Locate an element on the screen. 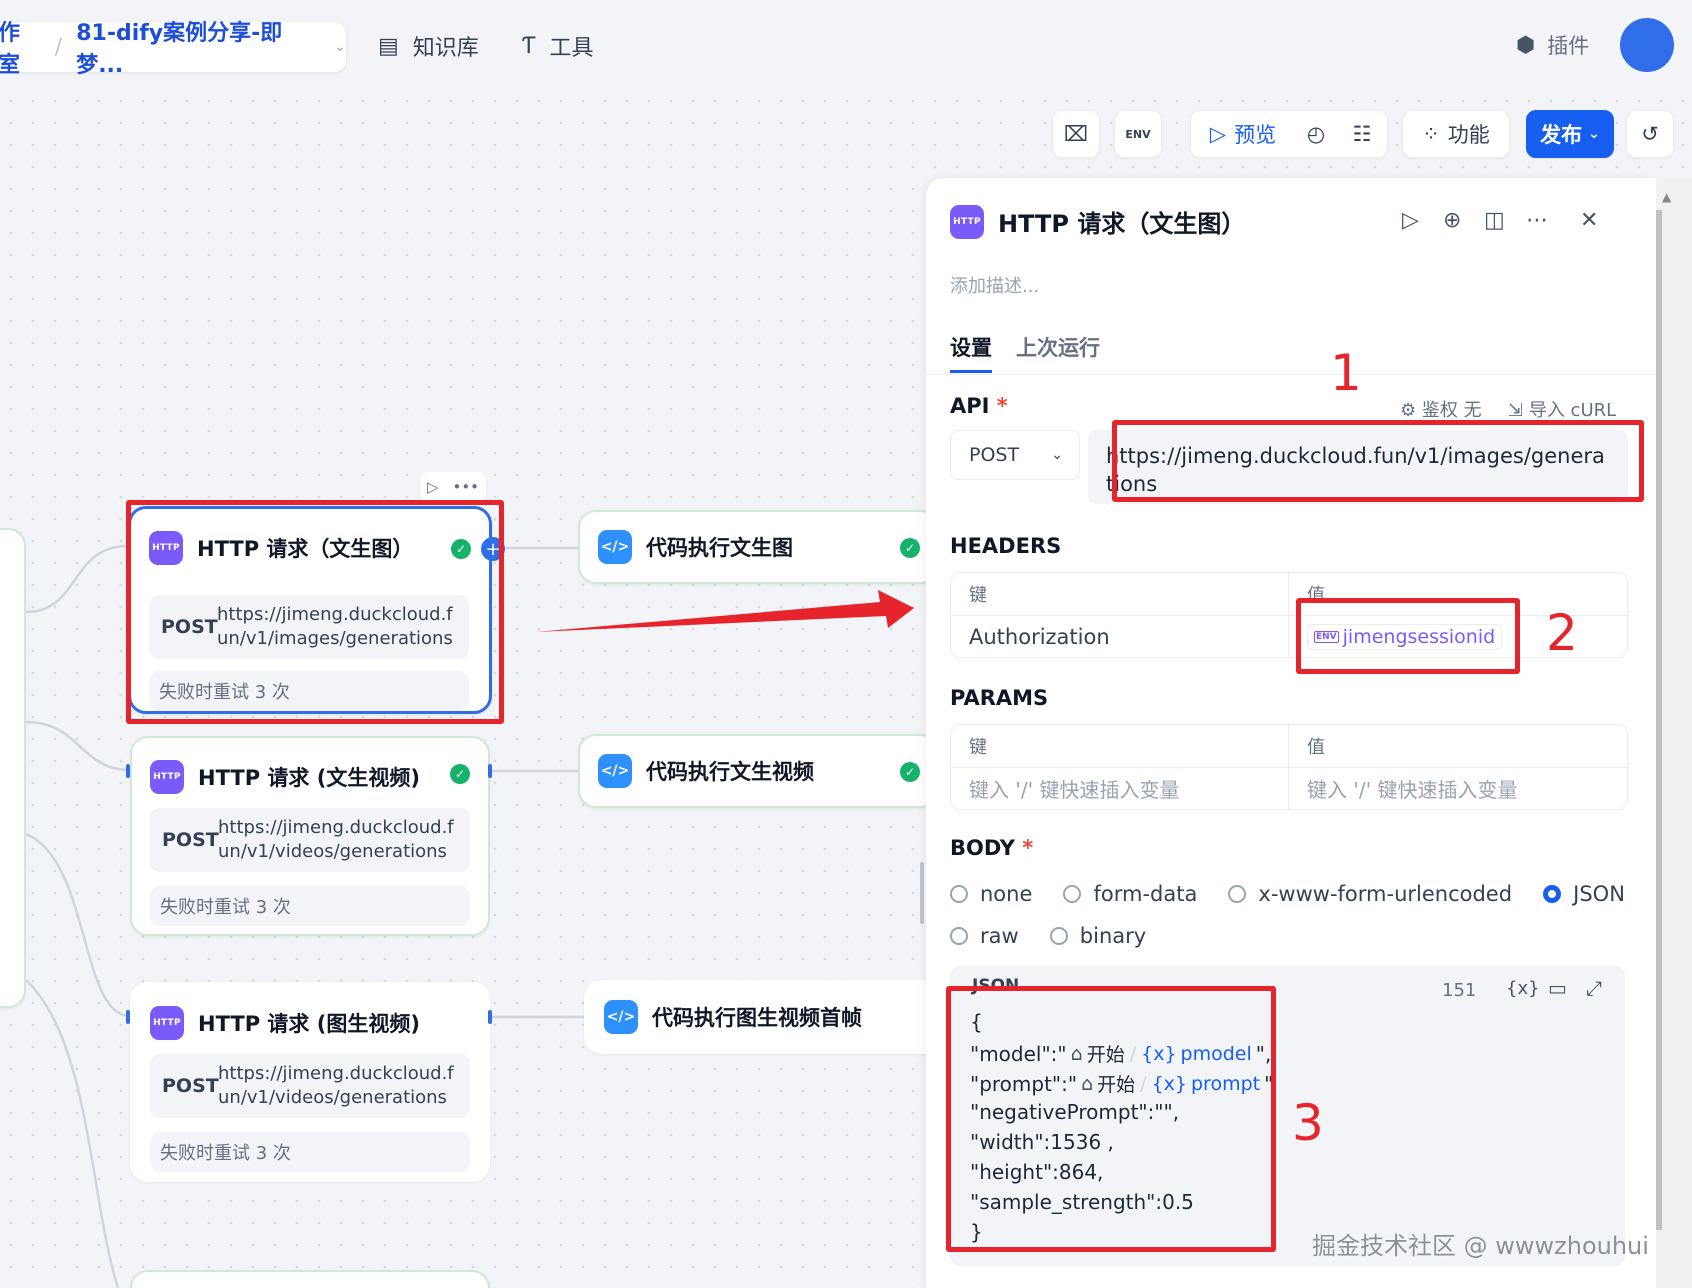 Image resolution: width=1692 pixels, height=1288 pixels. nav-tools-label: 工具 is located at coordinates (571, 48).